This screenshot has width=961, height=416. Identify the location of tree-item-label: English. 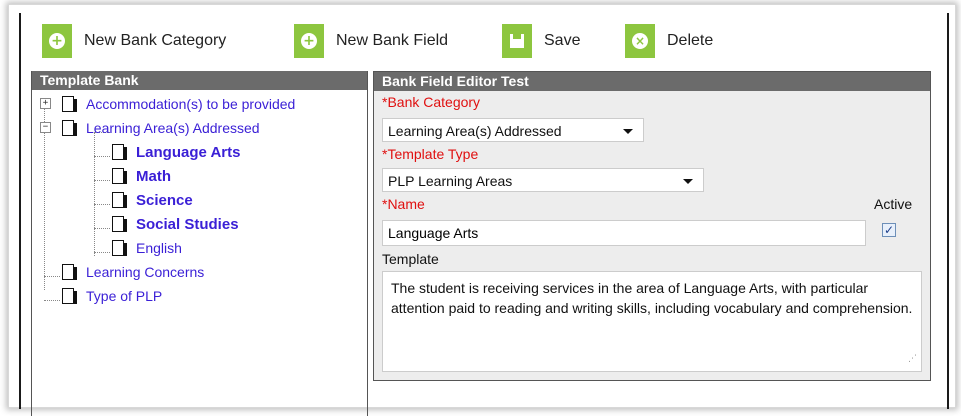
(159, 248).